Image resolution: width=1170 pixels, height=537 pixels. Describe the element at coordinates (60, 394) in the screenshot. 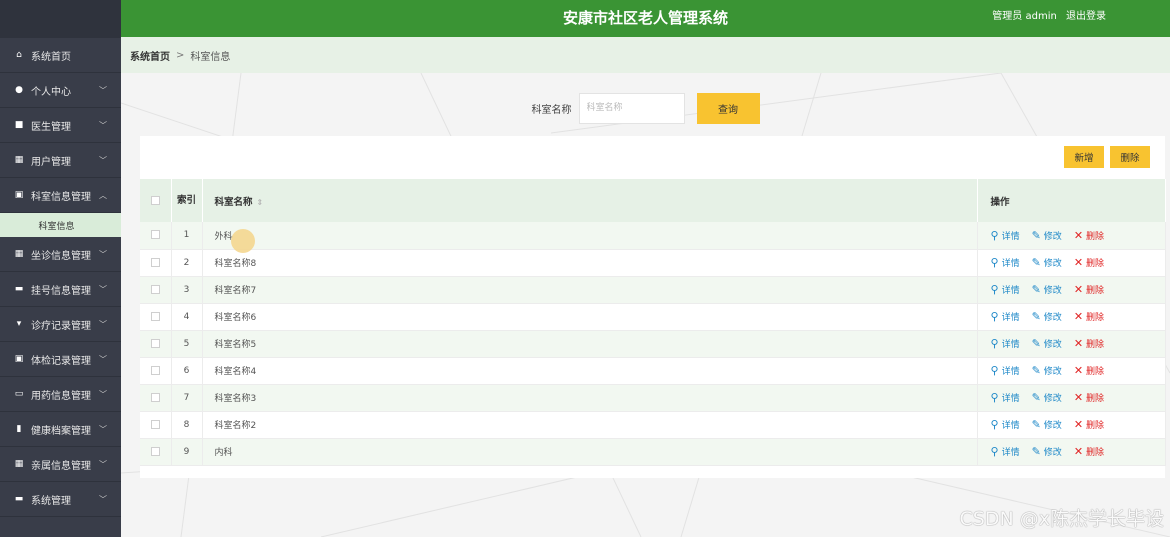

I see `sidebar-item-9: ▭ 用药信息管理 ﹀` at that location.